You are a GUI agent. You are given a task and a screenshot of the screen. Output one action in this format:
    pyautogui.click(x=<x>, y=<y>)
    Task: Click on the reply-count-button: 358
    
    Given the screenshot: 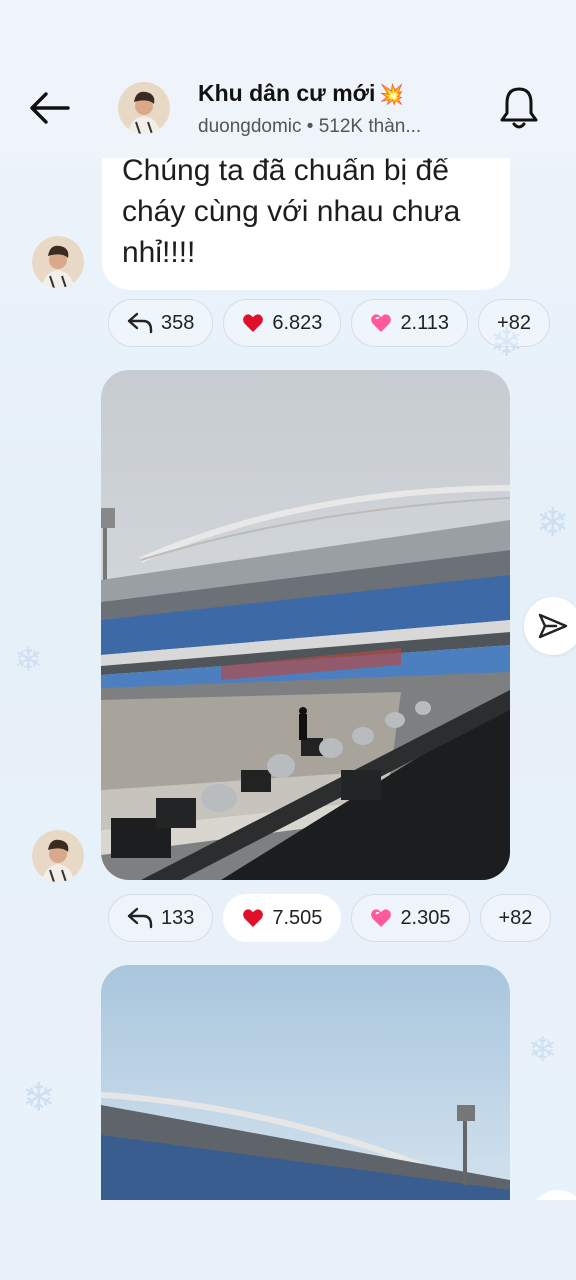 What is the action you would take?
    pyautogui.click(x=161, y=323)
    